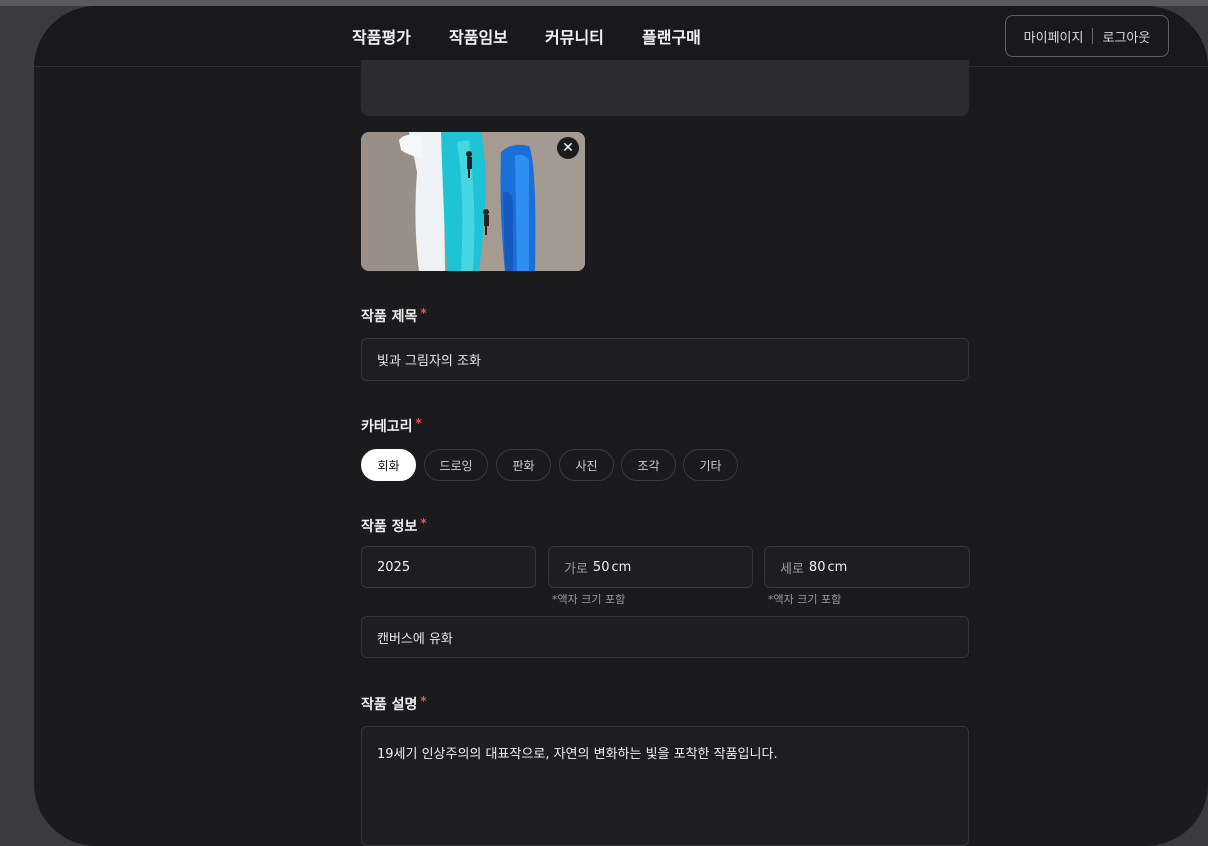  I want to click on title-label: 작품 제목 *, so click(394, 316).